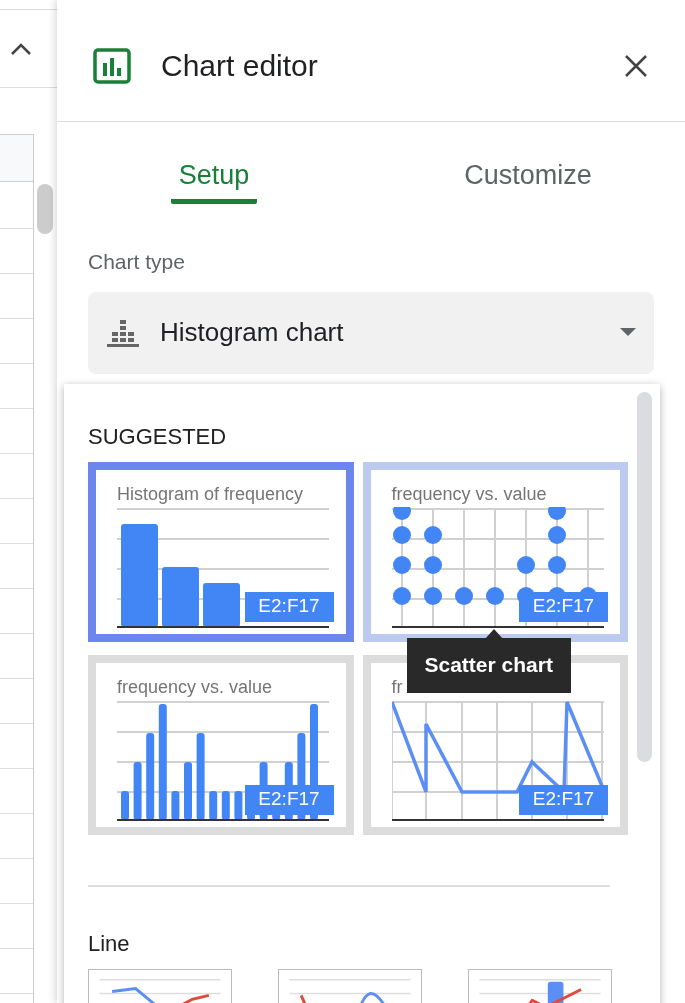 This screenshot has width=685, height=1003. I want to click on close-icon, so click(636, 65).